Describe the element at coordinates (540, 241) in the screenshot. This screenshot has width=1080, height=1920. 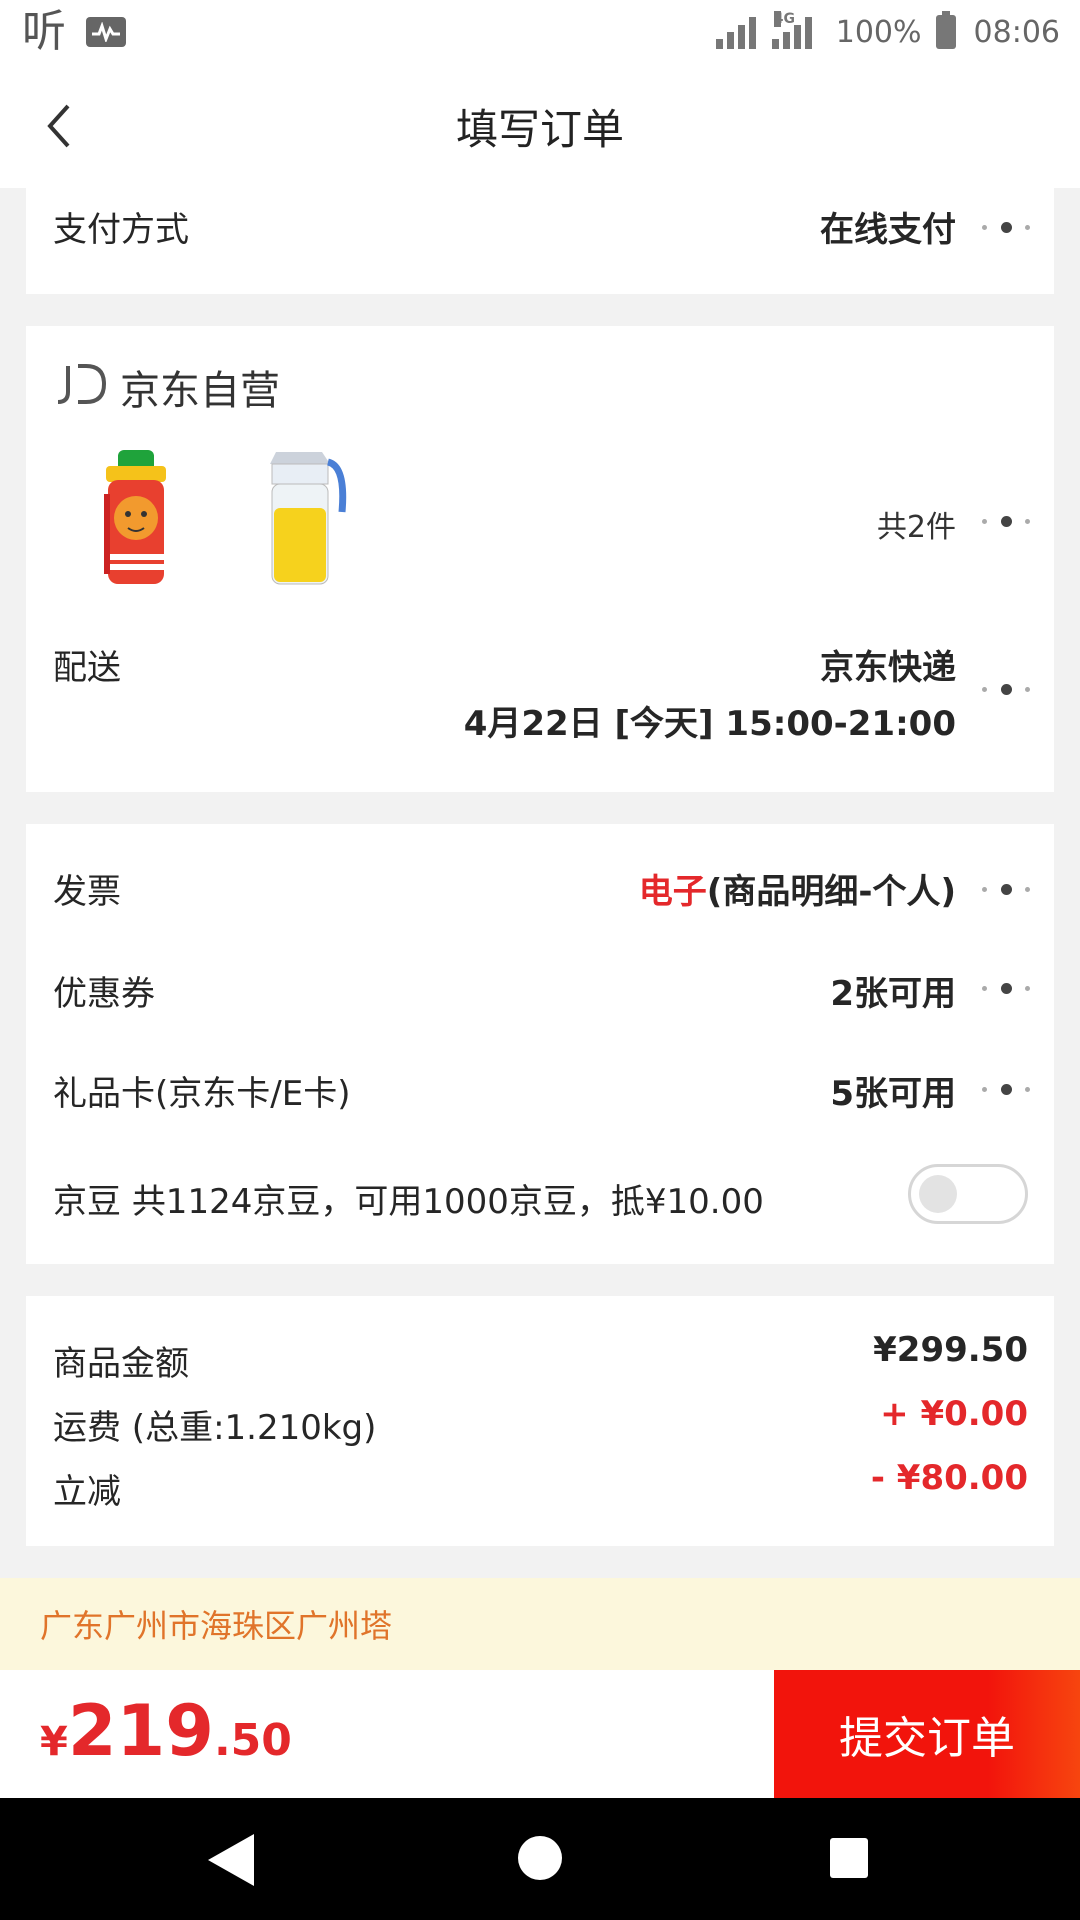
I see `payment-card: 支付方式 在线支付` at that location.